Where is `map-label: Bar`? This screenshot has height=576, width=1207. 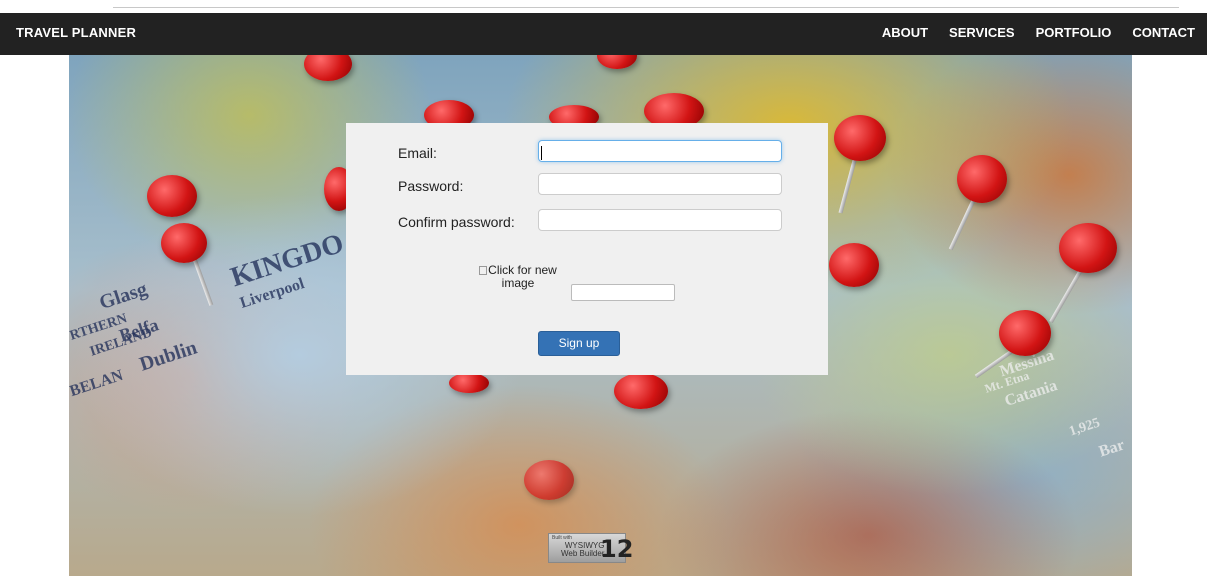
map-label: Bar is located at coordinates (1111, 448).